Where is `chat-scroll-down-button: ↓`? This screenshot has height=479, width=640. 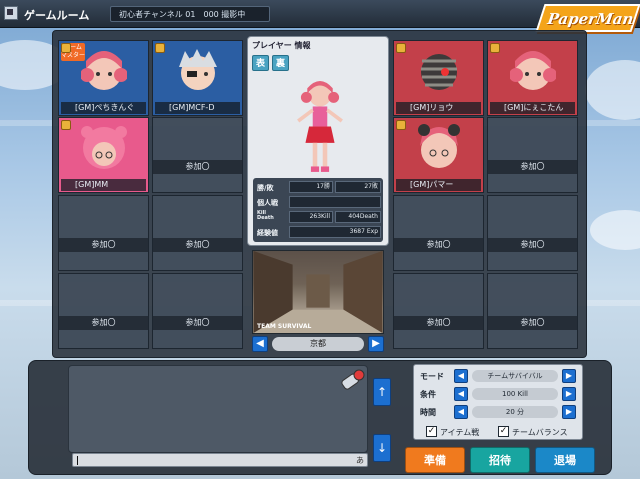
chat-scroll-down-button: ↓ is located at coordinates (382, 448).